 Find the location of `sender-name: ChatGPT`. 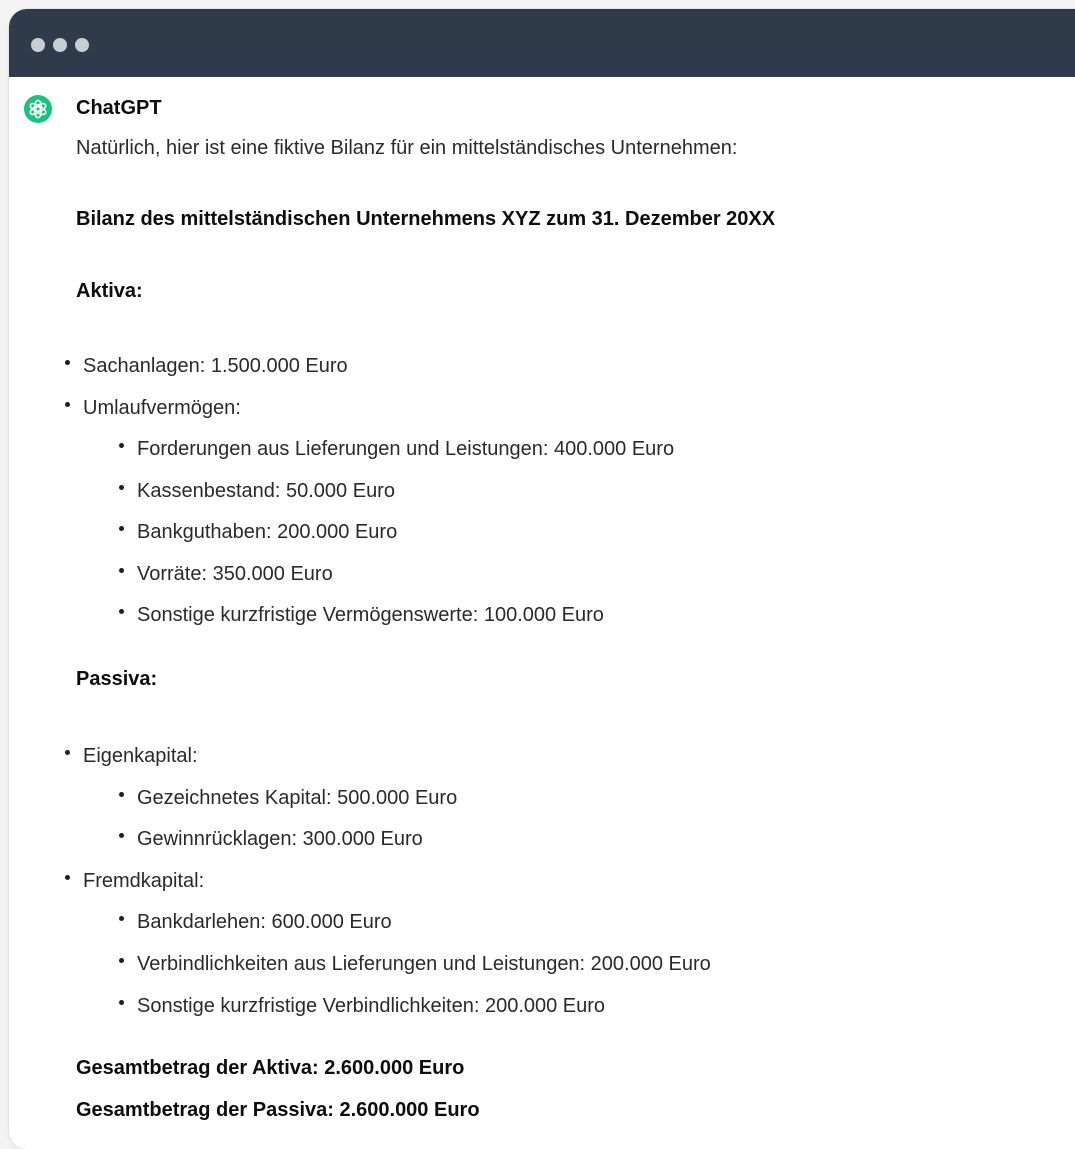

sender-name: ChatGPT is located at coordinates (119, 108).